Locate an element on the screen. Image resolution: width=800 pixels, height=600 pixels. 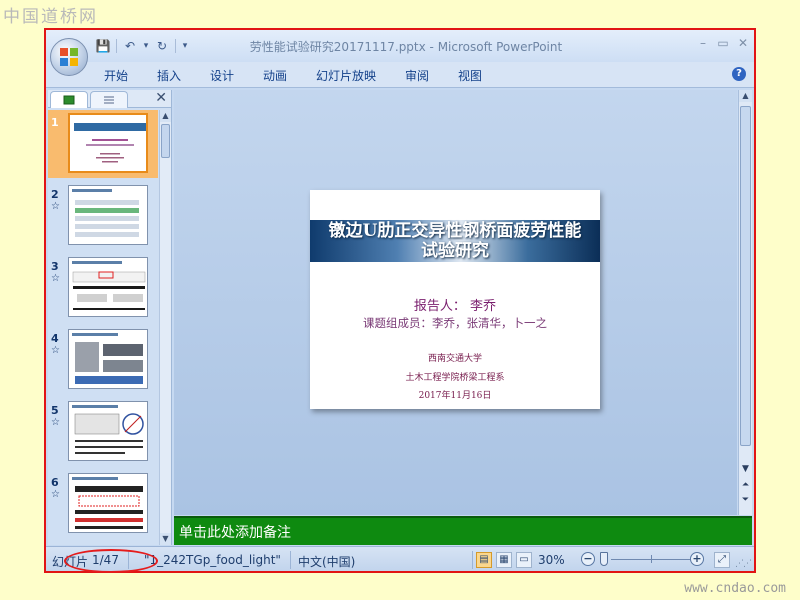
tab-insert: 插入 is located at coordinates (169, 75).